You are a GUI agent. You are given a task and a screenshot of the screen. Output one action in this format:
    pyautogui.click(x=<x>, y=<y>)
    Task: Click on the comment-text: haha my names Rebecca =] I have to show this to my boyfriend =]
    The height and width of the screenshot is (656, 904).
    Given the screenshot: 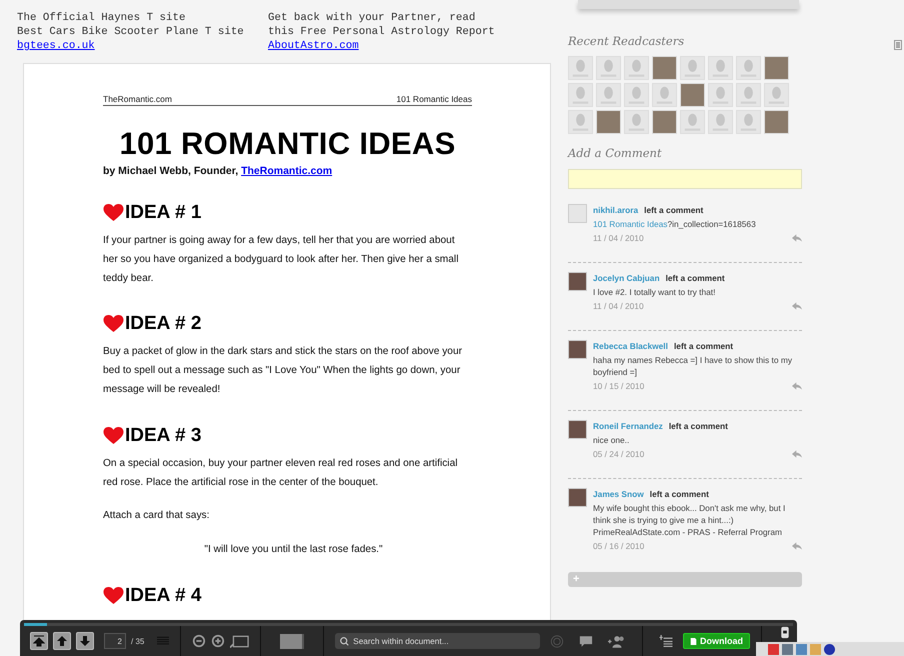 What is the action you would take?
    pyautogui.click(x=693, y=366)
    